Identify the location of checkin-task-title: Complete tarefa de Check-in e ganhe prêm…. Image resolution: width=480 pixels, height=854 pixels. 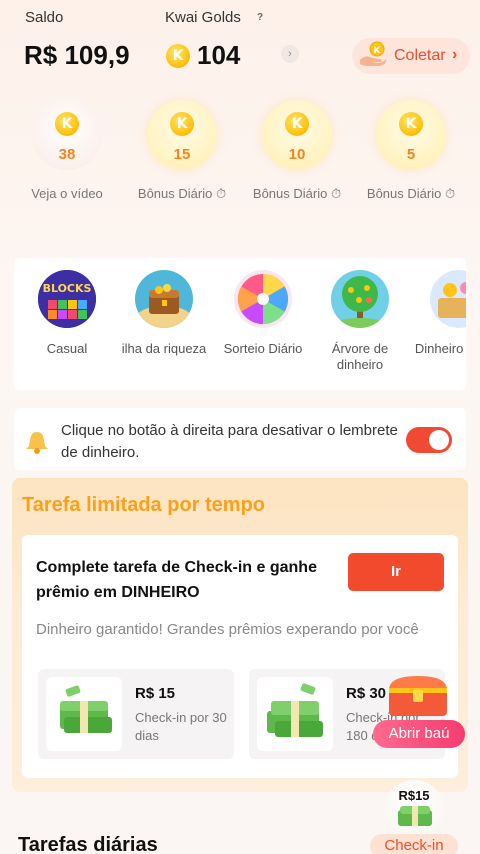
(176, 580).